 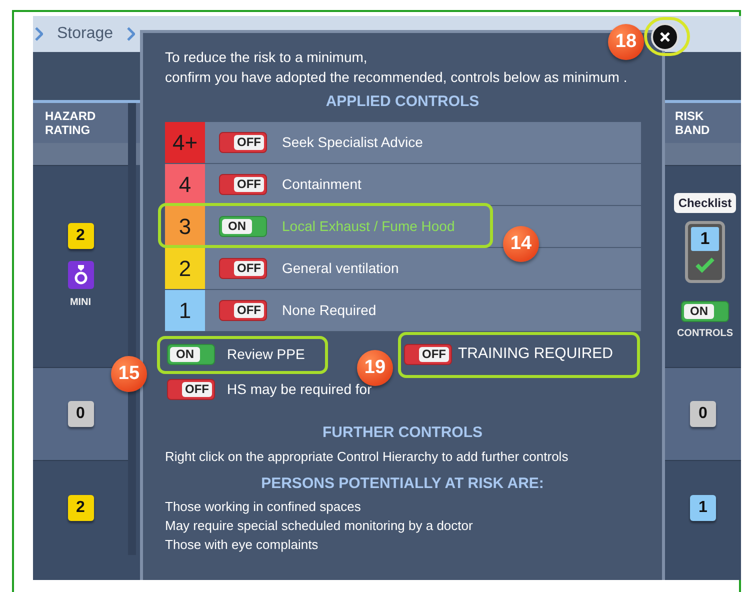 I want to click on section-title: APPLIED CONTROLS, so click(x=402, y=102).